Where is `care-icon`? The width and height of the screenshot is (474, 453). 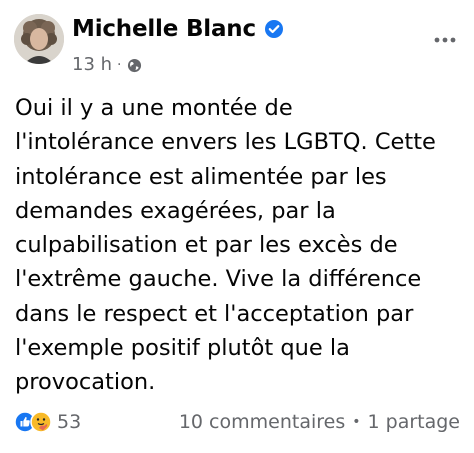
care-icon is located at coordinates (41, 422).